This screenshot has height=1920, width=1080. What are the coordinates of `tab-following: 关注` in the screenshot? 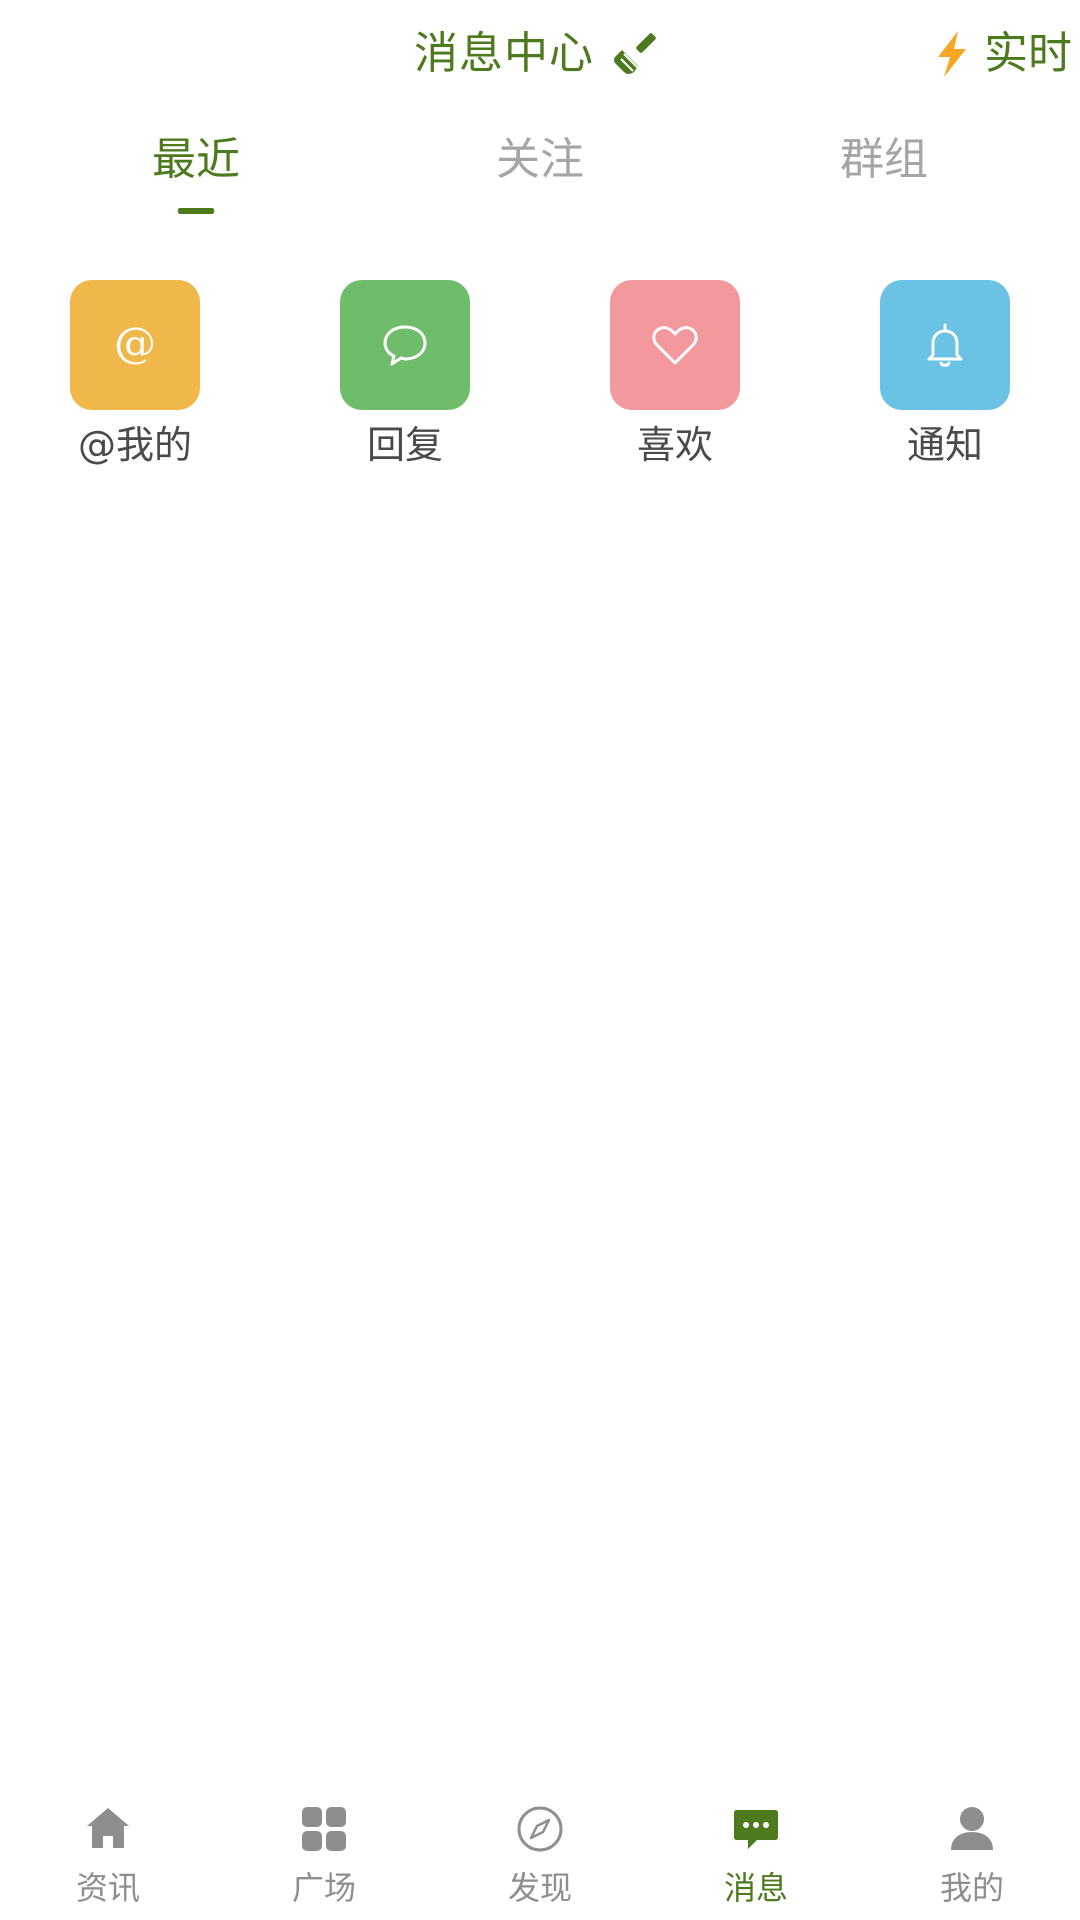 It's located at (540, 180).